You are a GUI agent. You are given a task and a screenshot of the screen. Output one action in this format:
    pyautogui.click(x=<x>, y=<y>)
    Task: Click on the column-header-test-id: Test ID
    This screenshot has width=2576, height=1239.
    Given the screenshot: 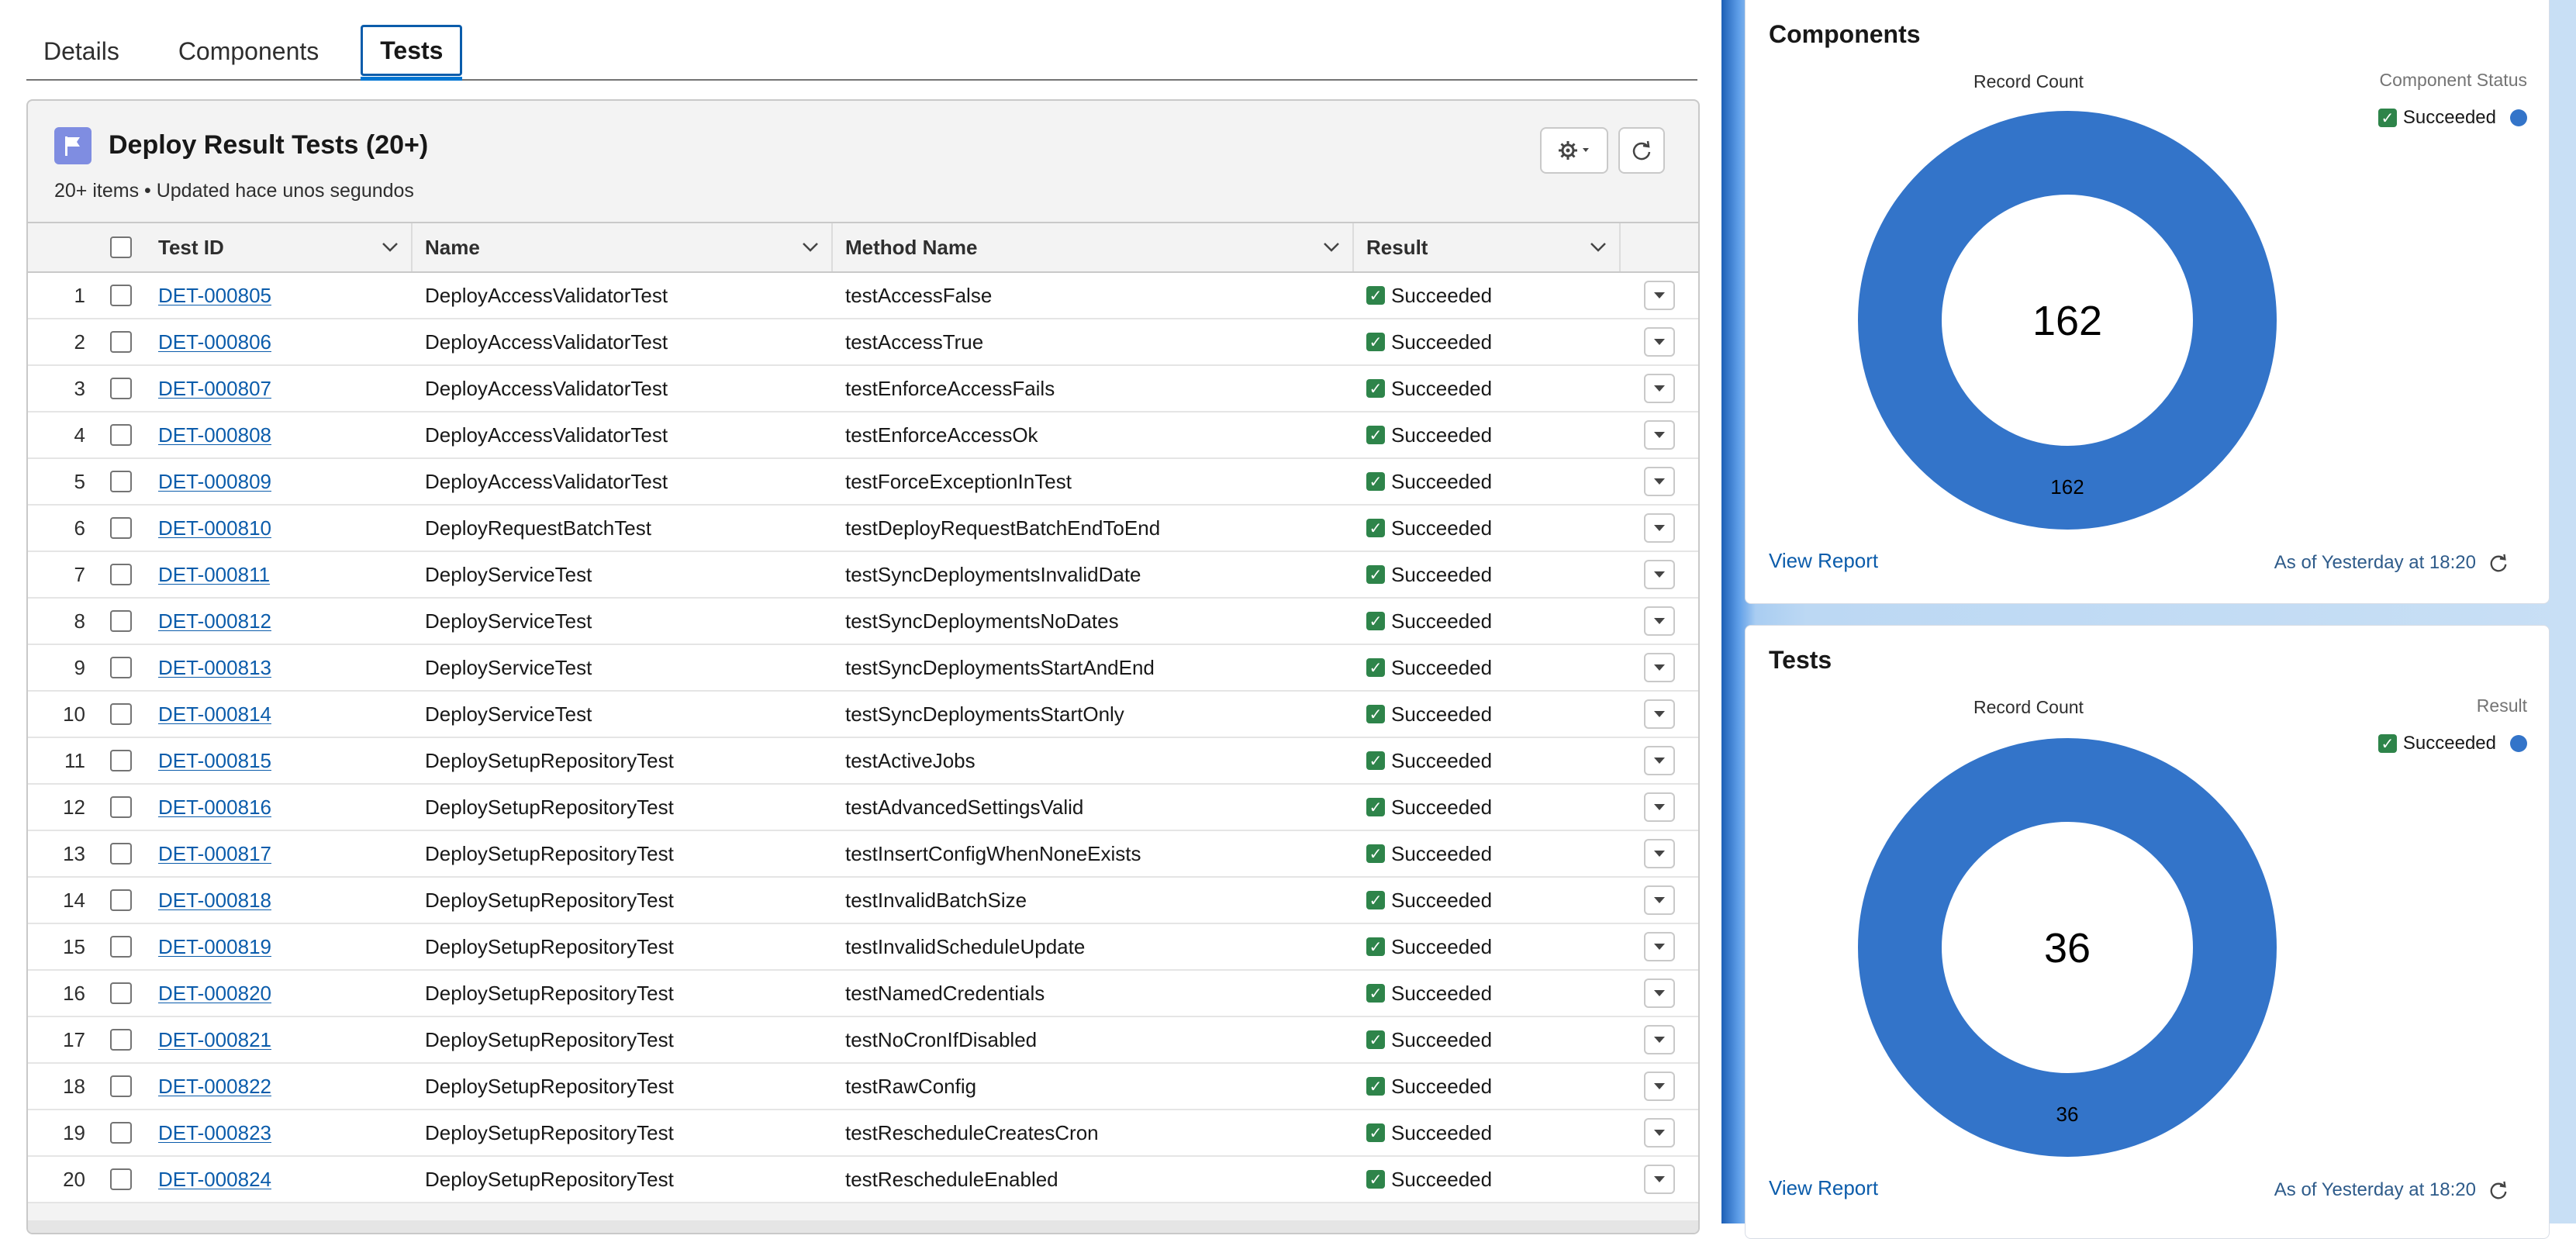 What is the action you would take?
    pyautogui.click(x=280, y=247)
    